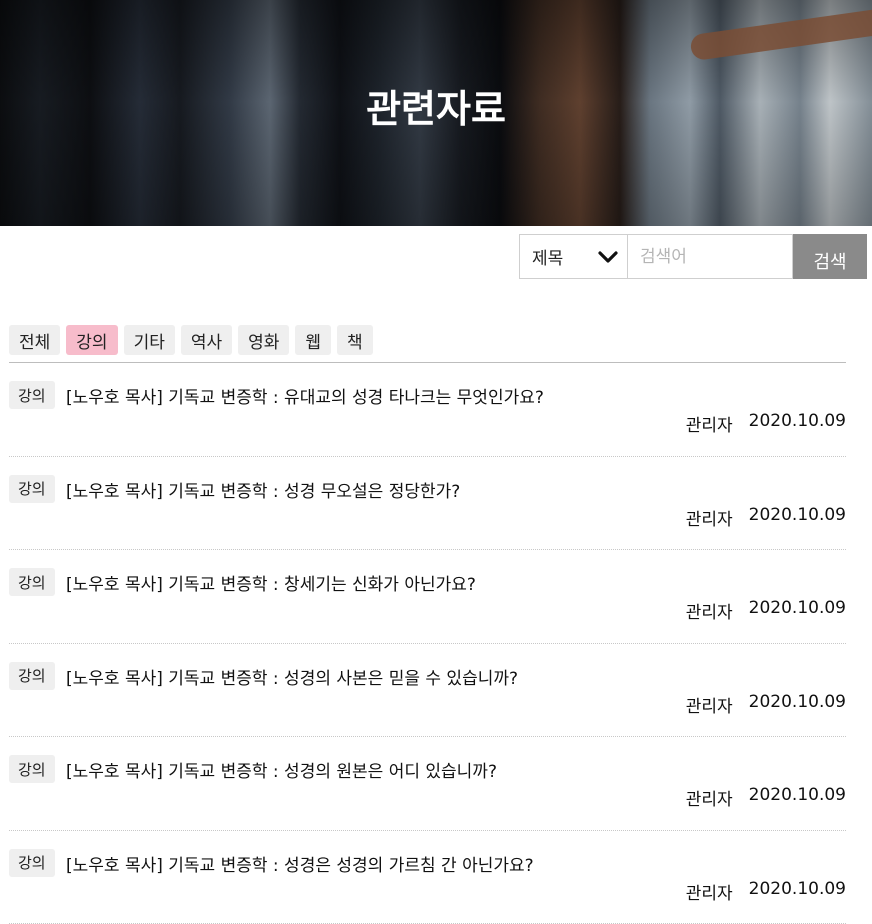 The height and width of the screenshot is (924, 872). I want to click on search-button: 검색, so click(830, 256).